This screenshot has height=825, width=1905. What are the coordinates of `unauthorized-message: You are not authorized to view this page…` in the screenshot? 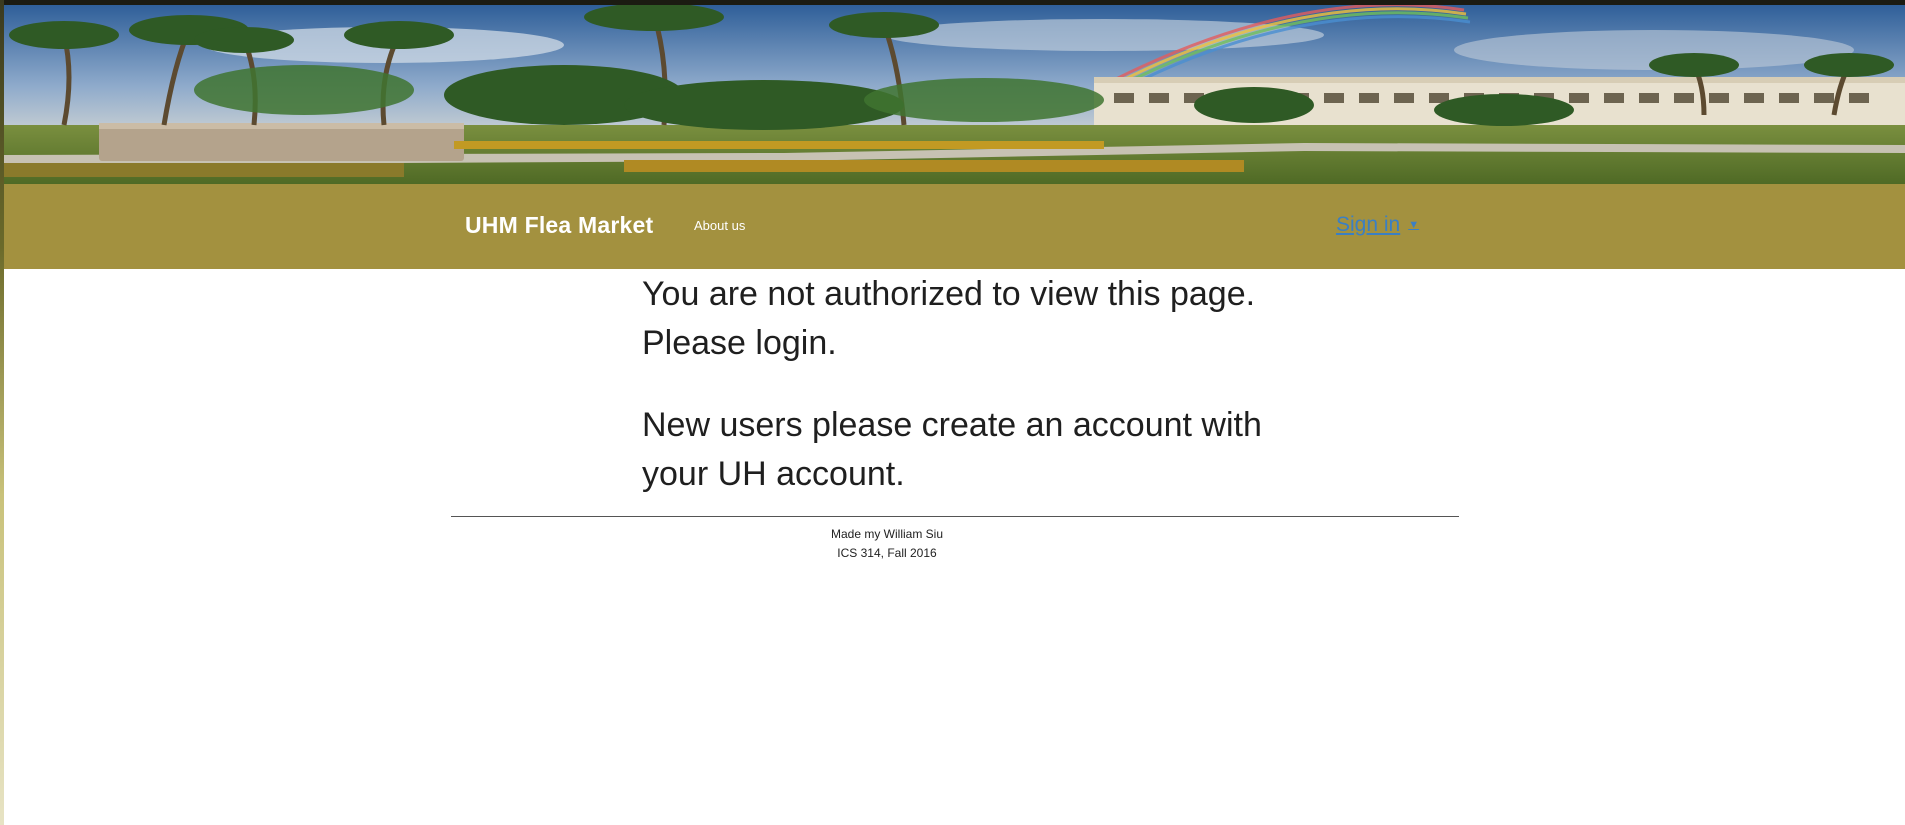 It's located at (949, 318).